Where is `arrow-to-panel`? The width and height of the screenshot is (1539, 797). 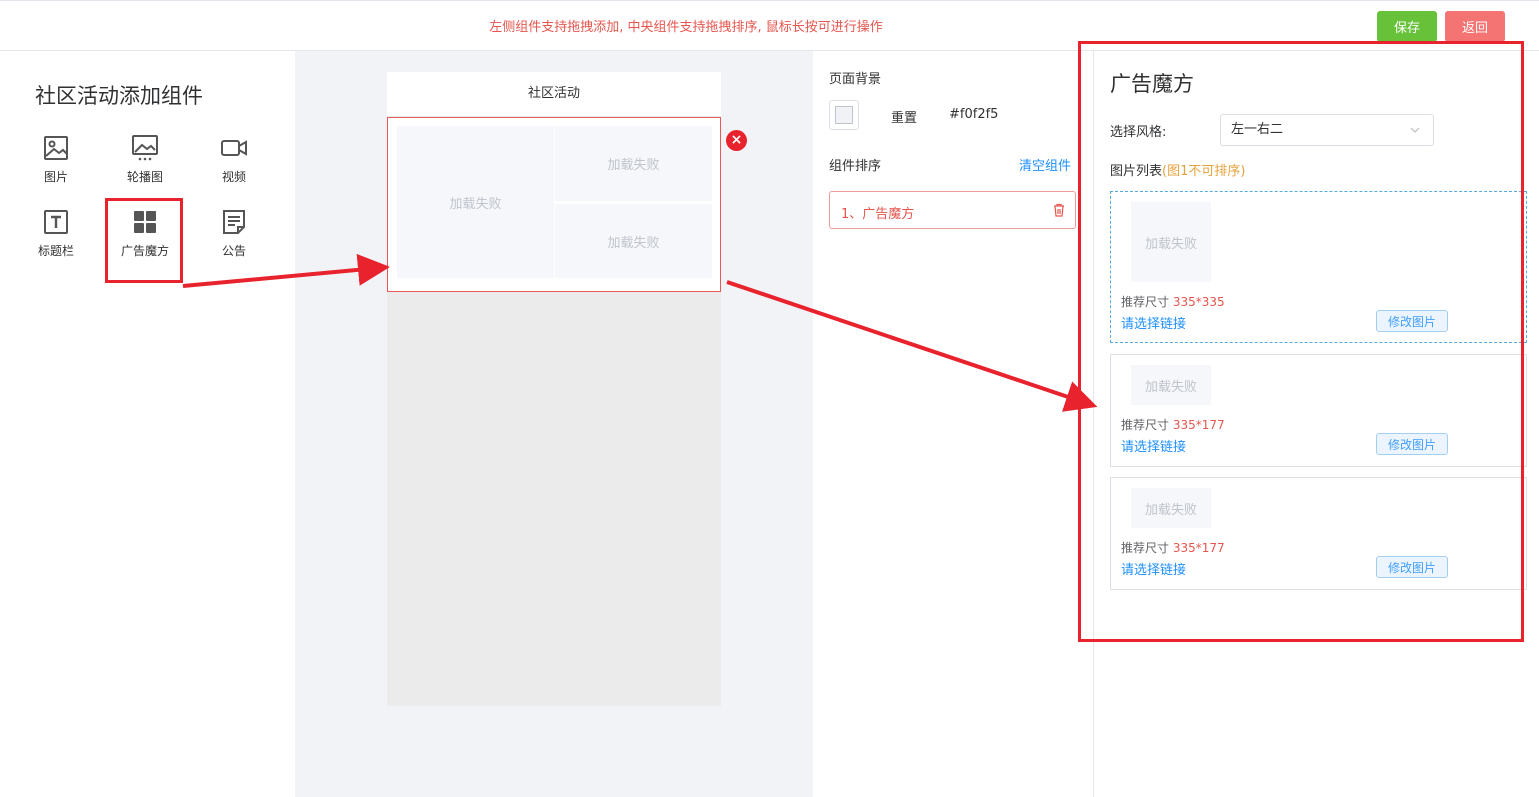
arrow-to-panel is located at coordinates (912, 346).